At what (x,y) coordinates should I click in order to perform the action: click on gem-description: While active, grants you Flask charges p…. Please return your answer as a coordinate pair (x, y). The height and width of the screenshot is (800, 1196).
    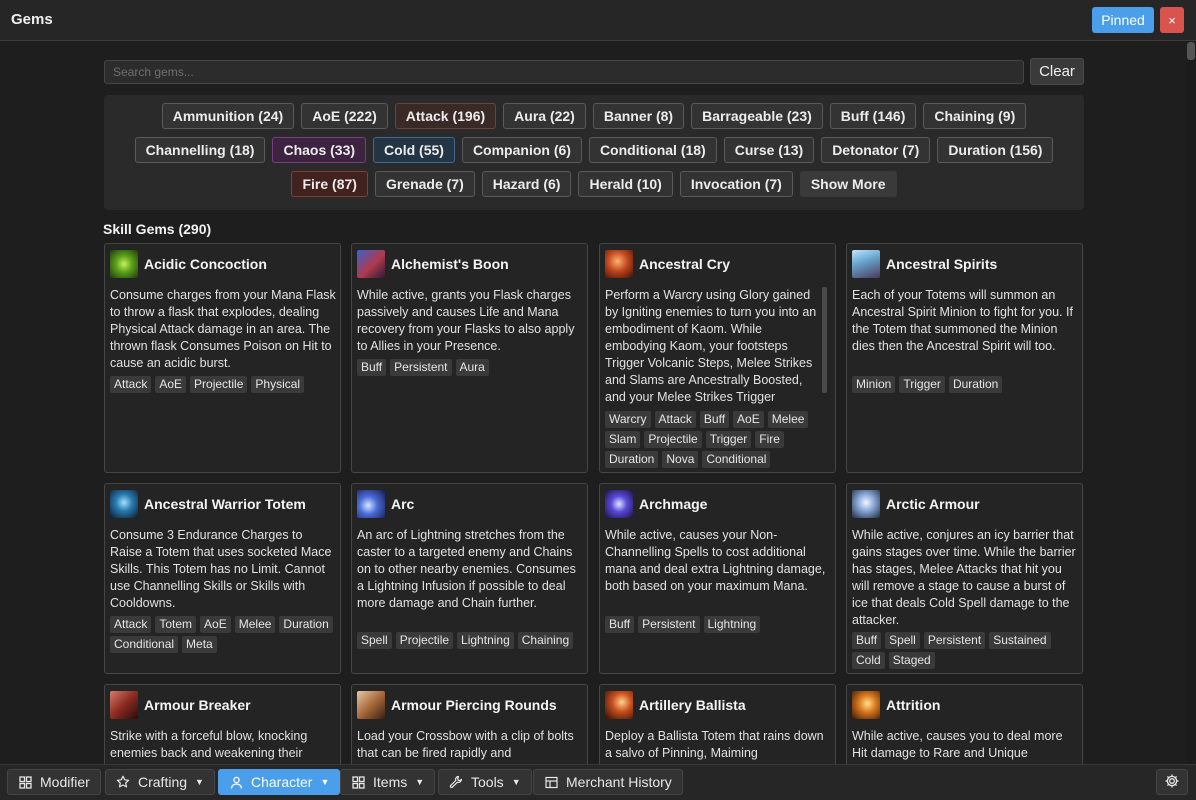
    Looking at the image, I should click on (466, 320).